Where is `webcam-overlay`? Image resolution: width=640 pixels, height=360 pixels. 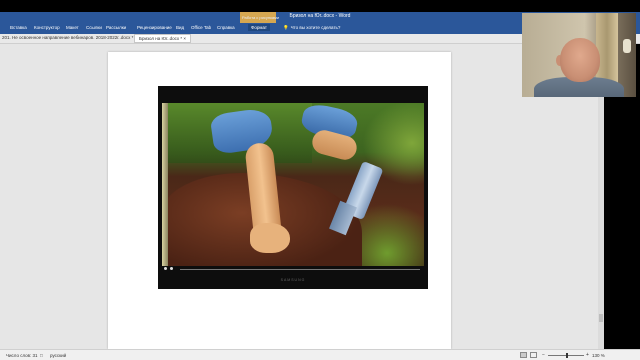 webcam-overlay is located at coordinates (579, 55).